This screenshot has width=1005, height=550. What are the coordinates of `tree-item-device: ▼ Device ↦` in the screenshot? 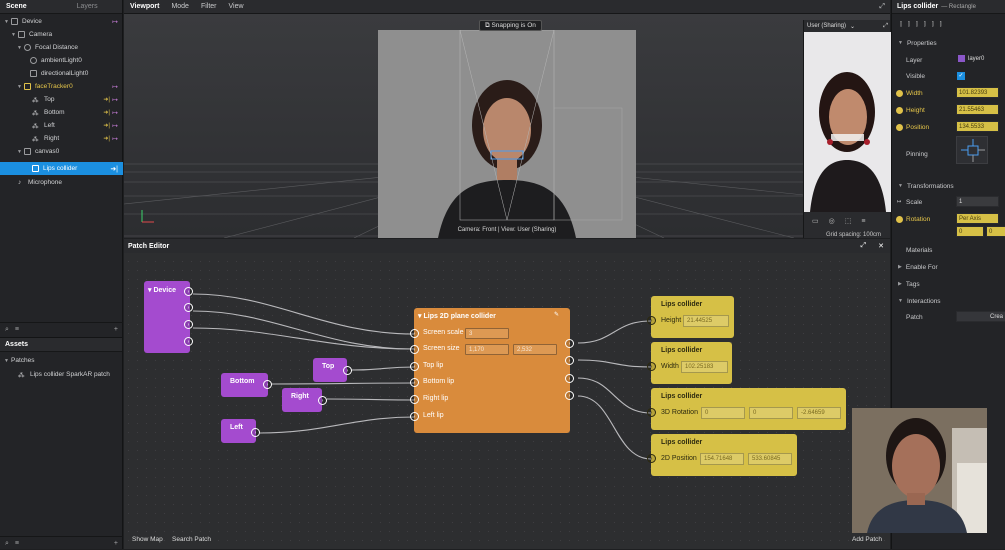 It's located at (61, 21).